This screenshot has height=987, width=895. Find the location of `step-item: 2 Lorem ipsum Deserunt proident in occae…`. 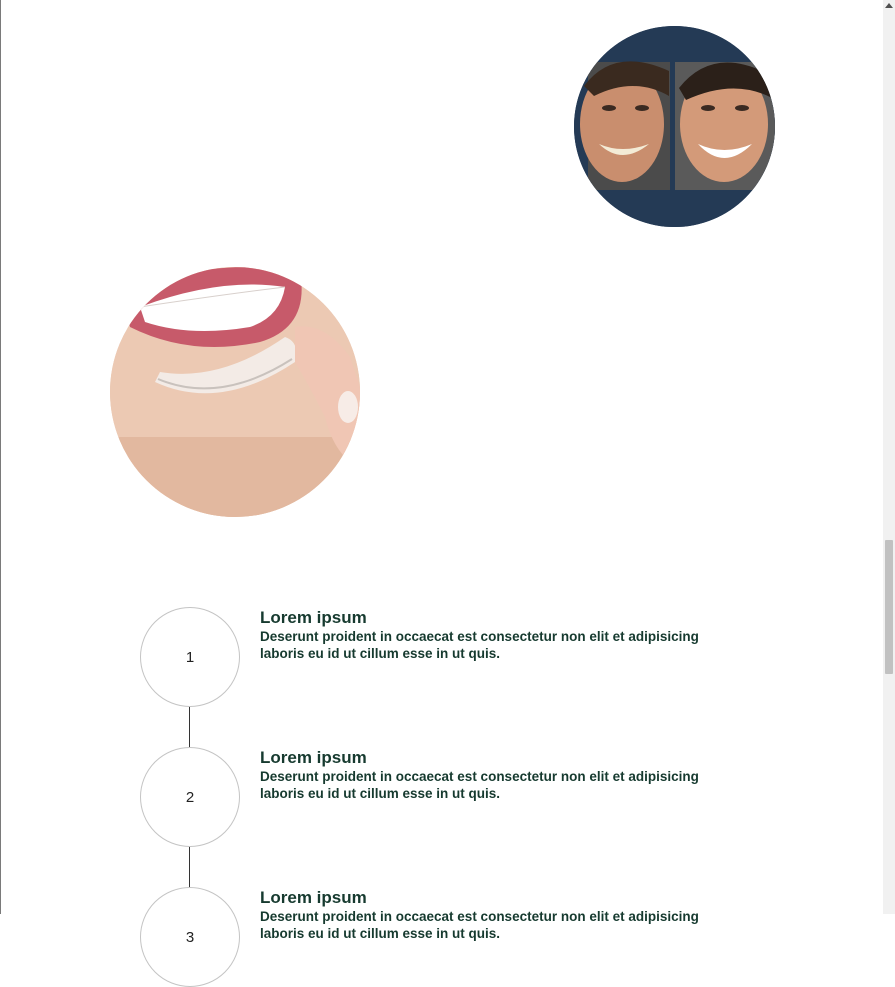

step-item: 2 Lorem ipsum Deserunt proident in occae… is located at coordinates (440, 817).